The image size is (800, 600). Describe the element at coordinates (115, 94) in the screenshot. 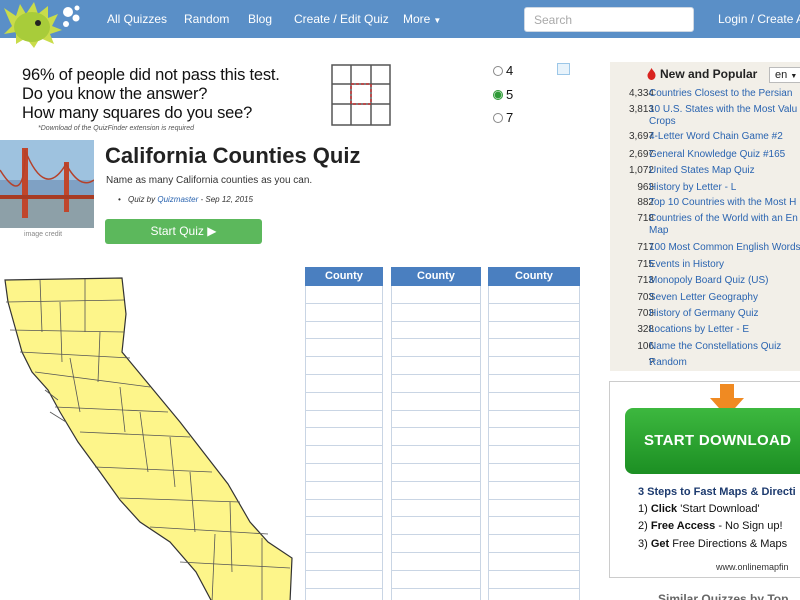

I see `ad-line-2: Do you know the answer?` at that location.